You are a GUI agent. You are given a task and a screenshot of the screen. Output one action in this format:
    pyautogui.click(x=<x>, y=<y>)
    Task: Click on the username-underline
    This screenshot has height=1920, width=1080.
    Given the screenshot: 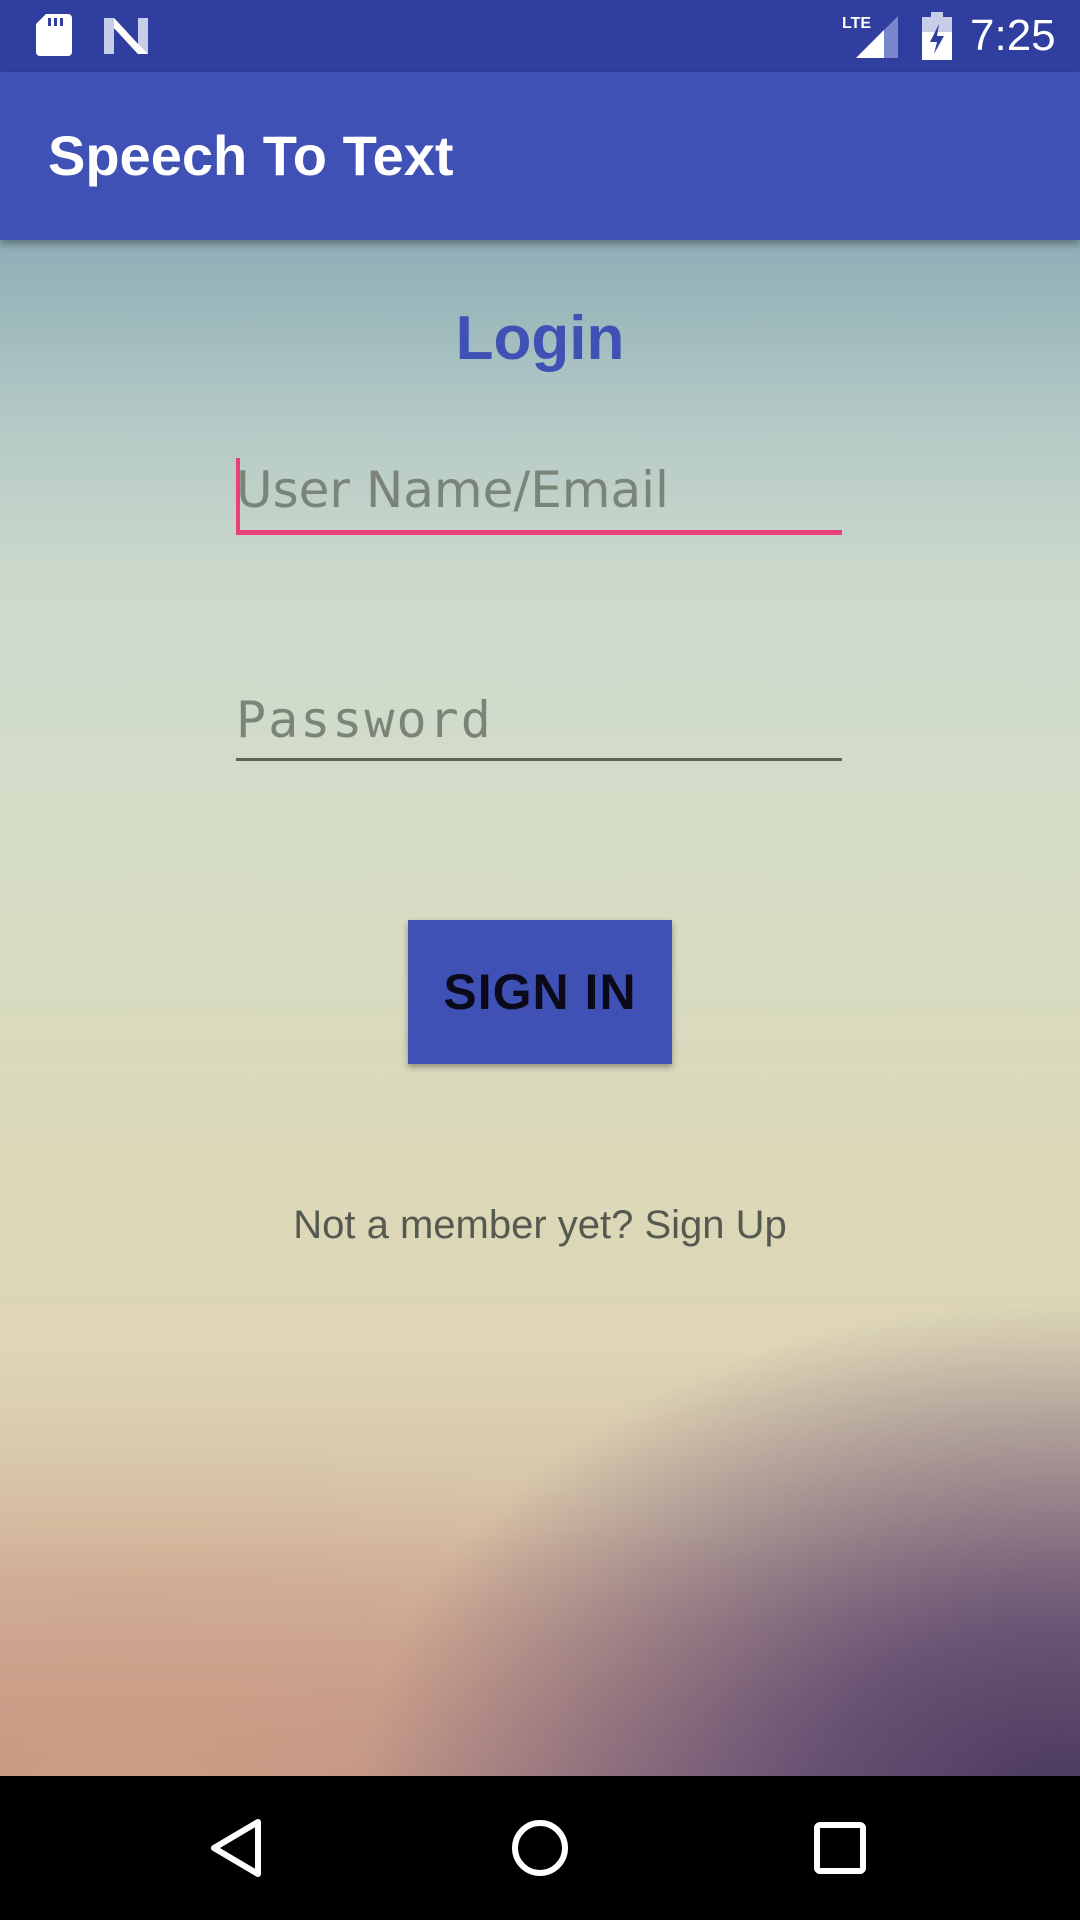 What is the action you would take?
    pyautogui.click(x=539, y=532)
    